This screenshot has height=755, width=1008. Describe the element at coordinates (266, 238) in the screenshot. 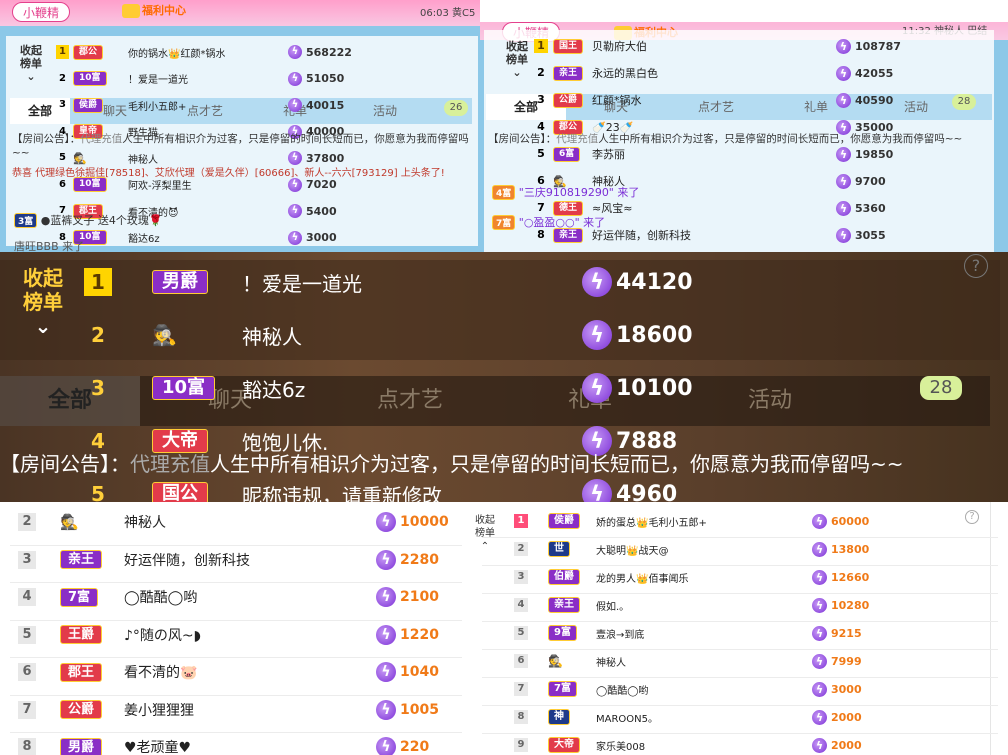

I see `leaderboard-row: 8 10富 豁达6z ϟ 3000` at that location.